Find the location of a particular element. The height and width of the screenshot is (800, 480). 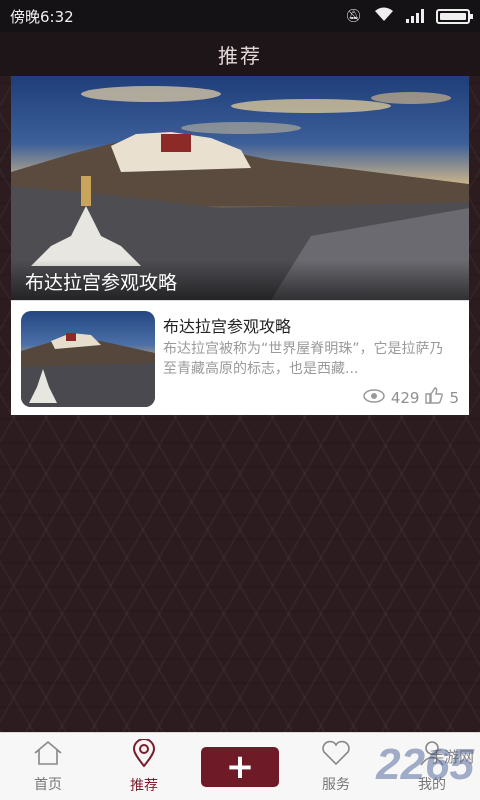

status-bar: 傍晚6:32 🔕︎ is located at coordinates (240, 16).